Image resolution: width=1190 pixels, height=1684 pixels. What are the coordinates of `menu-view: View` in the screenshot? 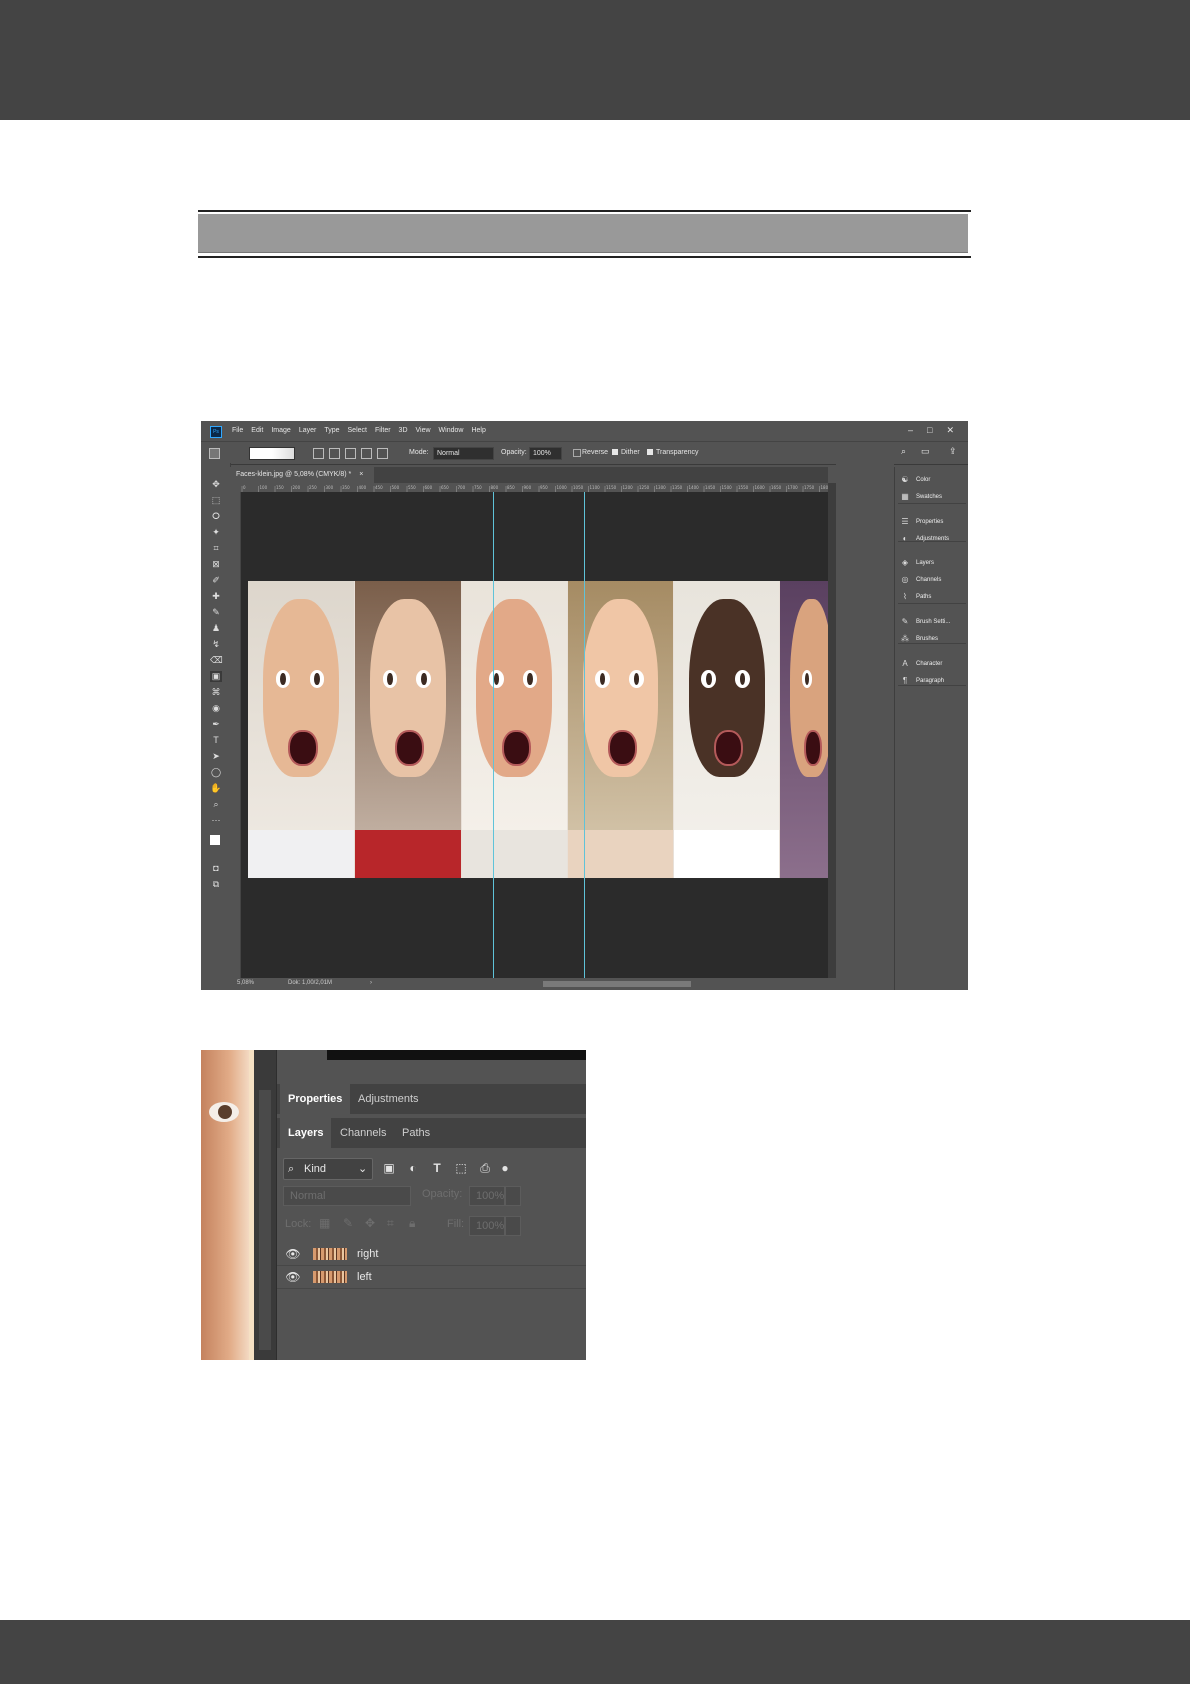 It's located at (423, 430).